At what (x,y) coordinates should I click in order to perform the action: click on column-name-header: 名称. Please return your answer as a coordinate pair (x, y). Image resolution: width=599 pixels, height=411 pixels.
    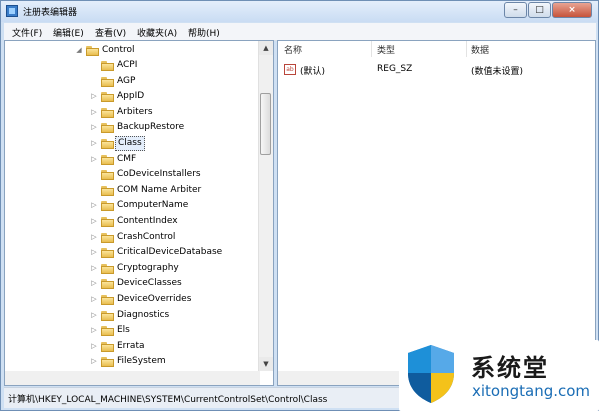
    Looking at the image, I should click on (293, 49).